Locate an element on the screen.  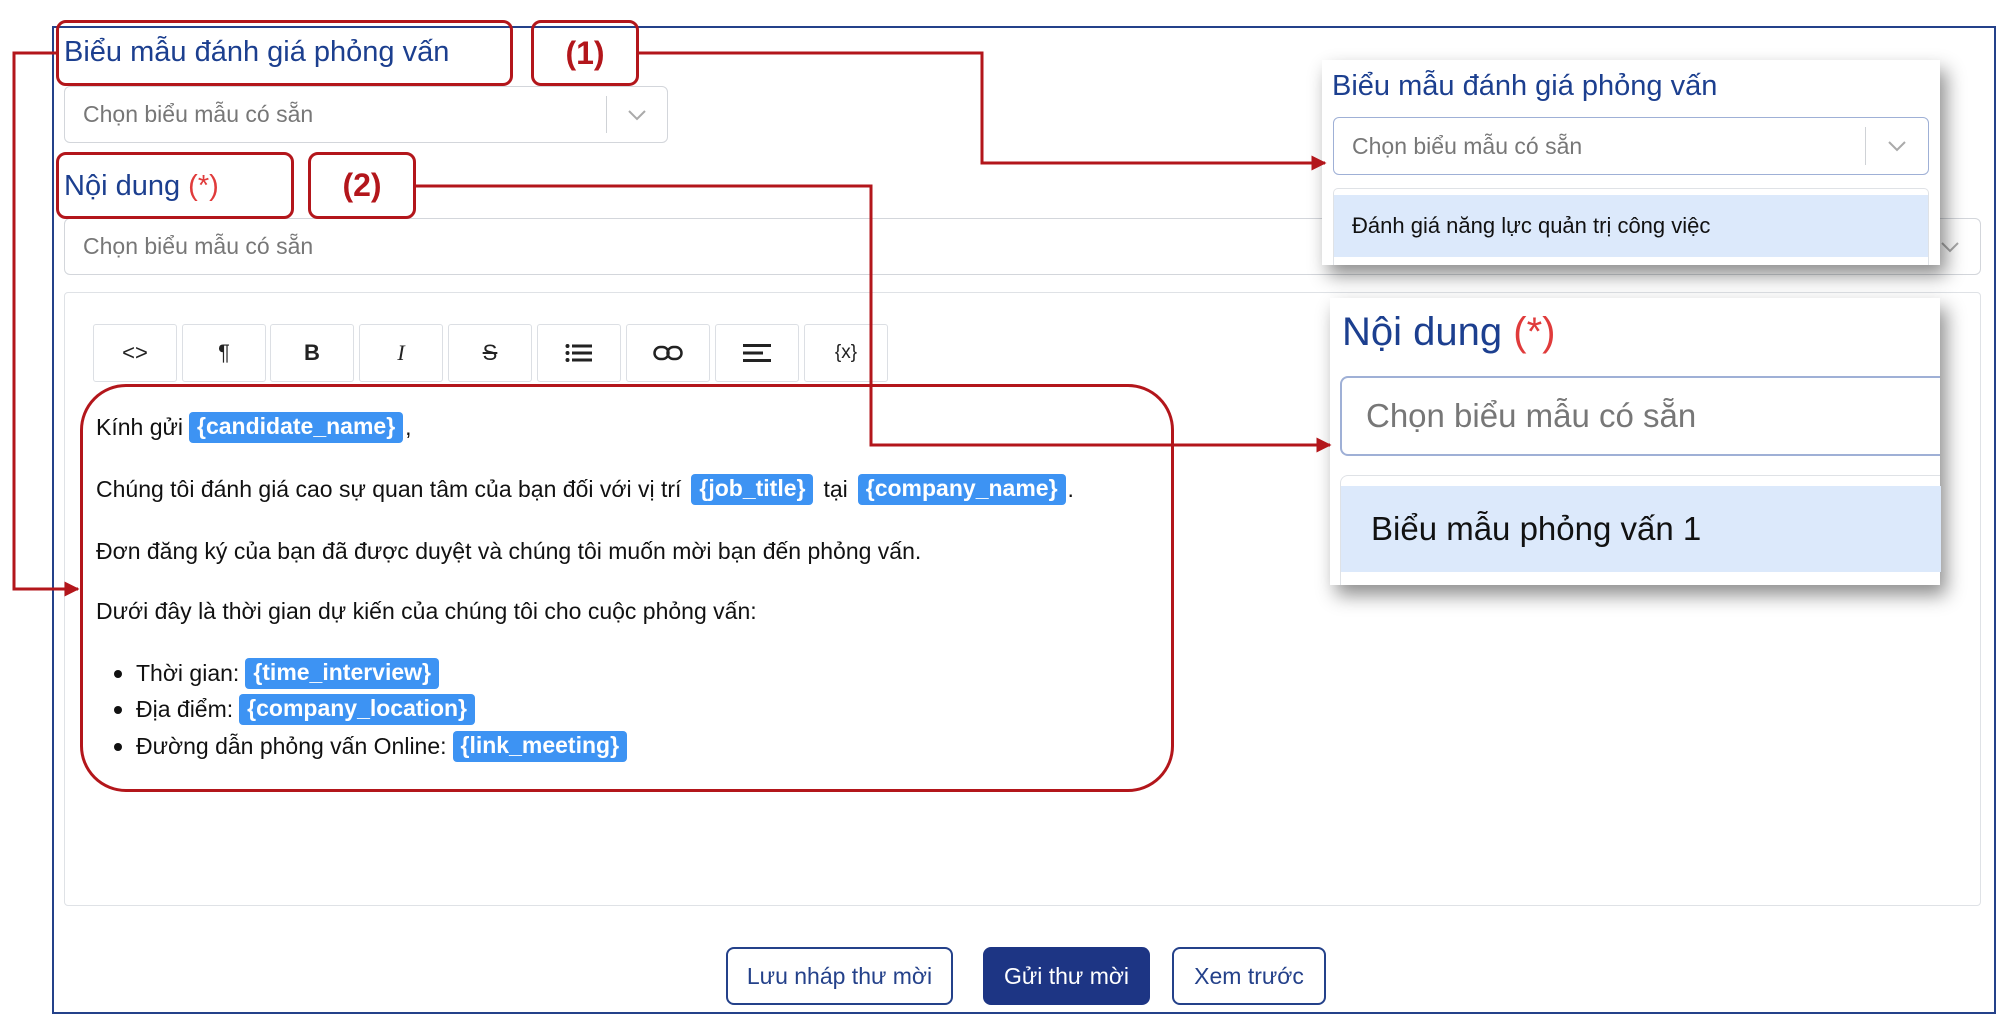
preview-button: Xem trước is located at coordinates (1249, 976).